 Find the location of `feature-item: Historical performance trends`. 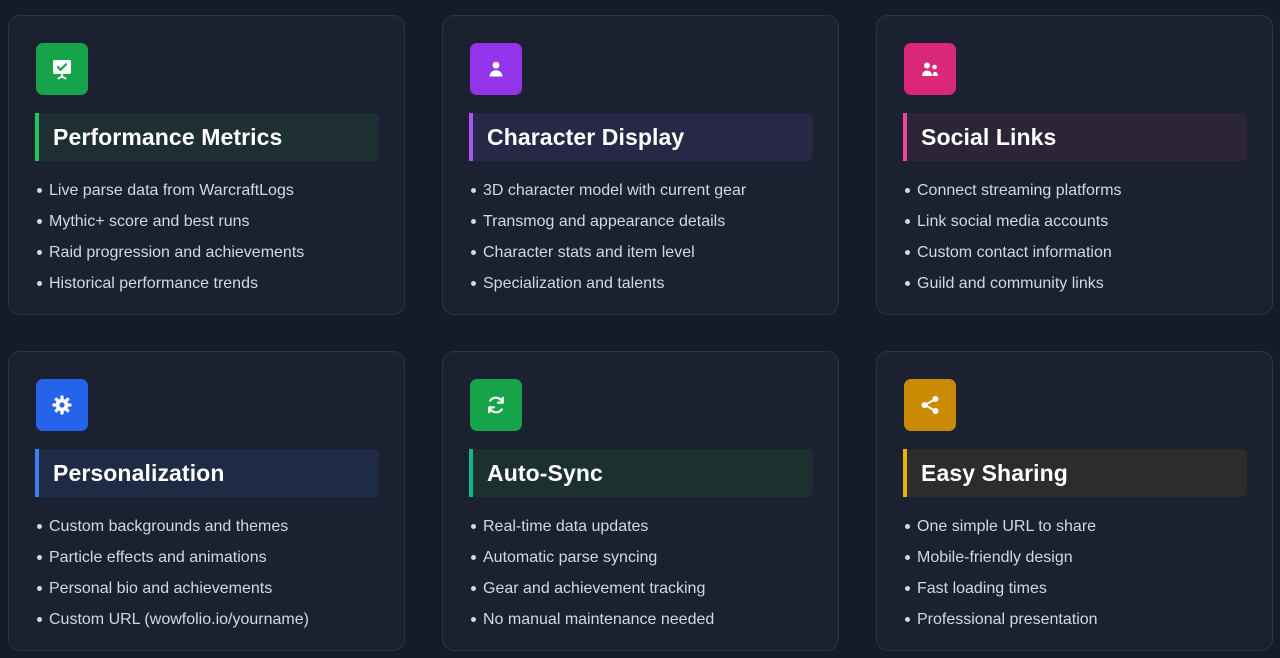

feature-item: Historical performance trends is located at coordinates (170, 283).